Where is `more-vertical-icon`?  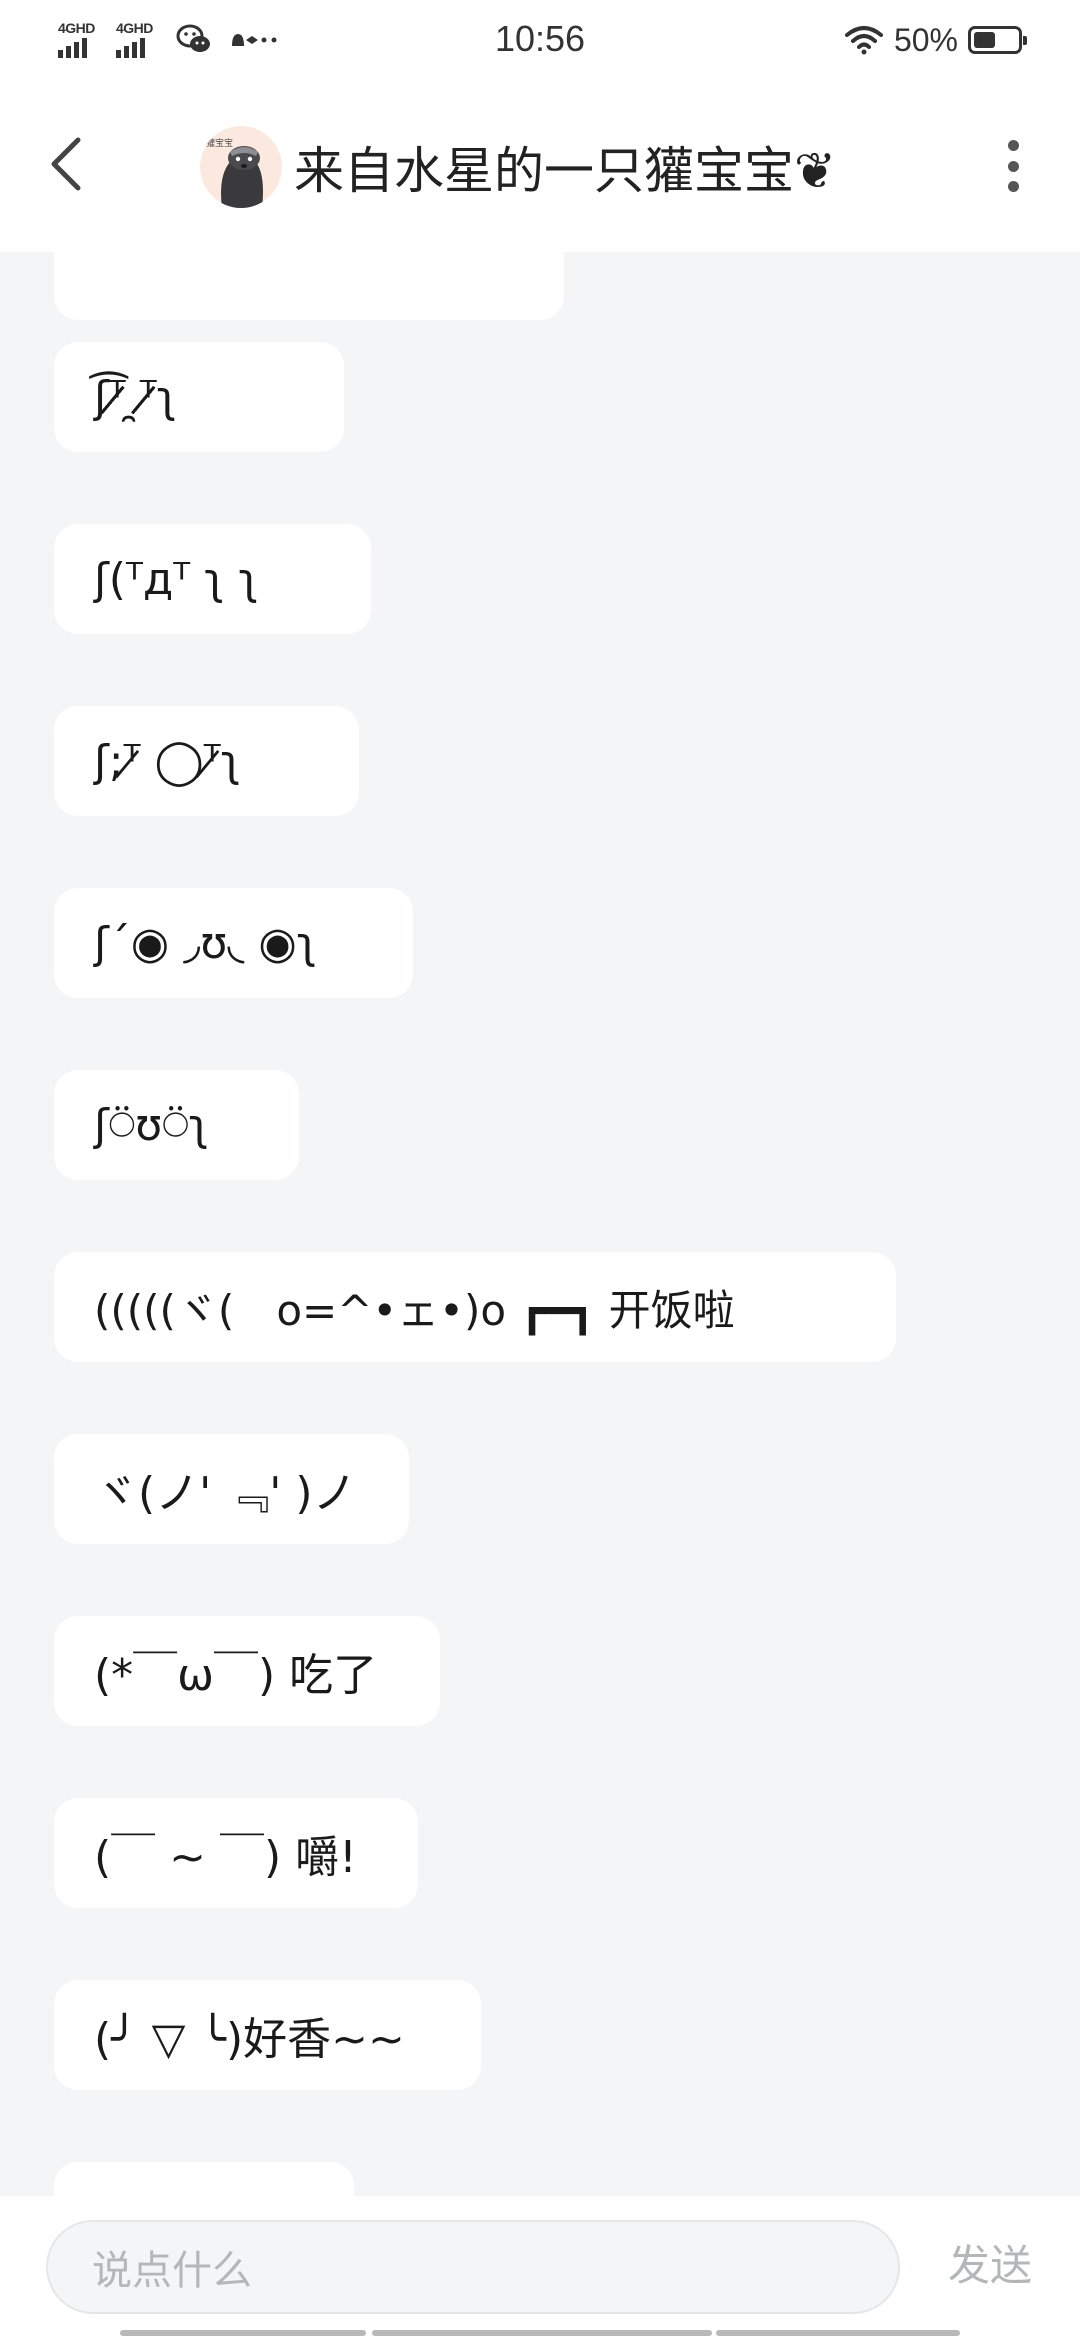
more-vertical-icon is located at coordinates (1013, 145).